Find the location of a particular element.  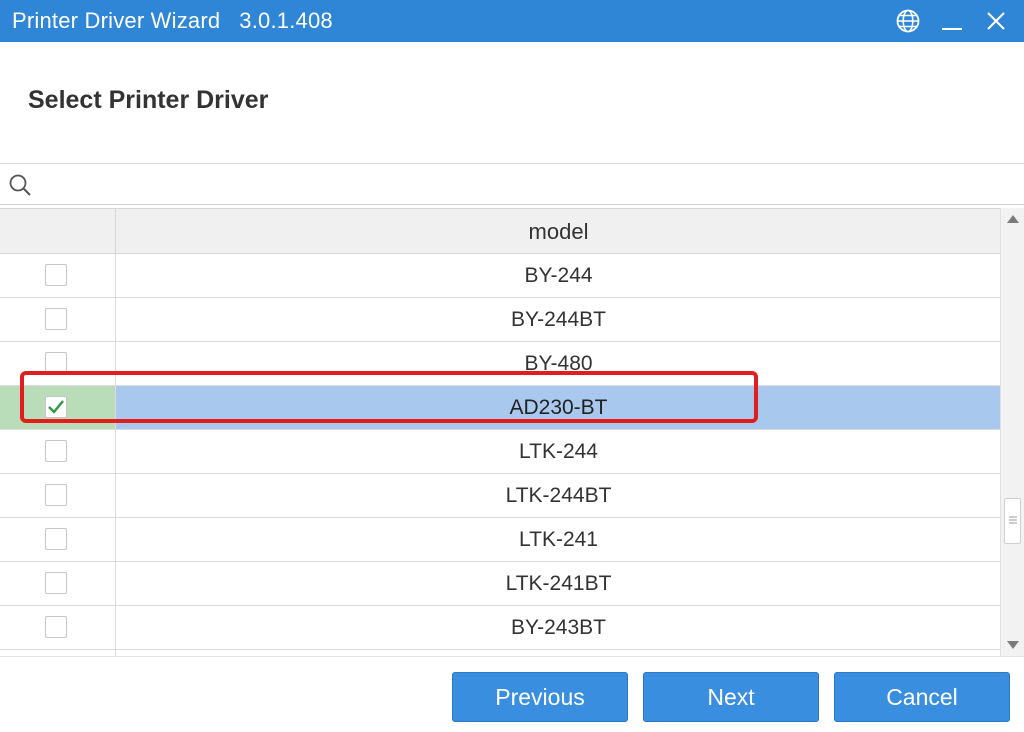

search-icon is located at coordinates (20, 187).